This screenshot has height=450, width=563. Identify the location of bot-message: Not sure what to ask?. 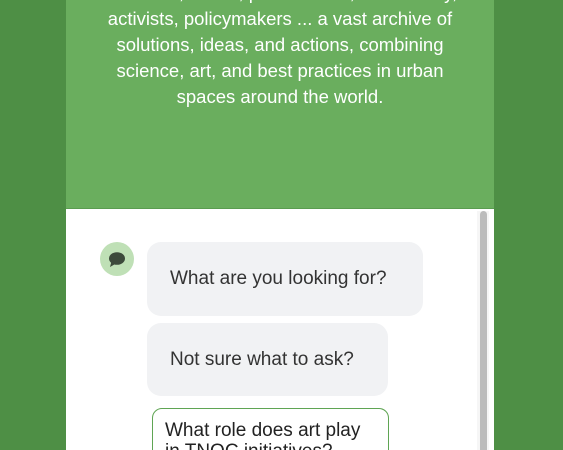
(267, 359).